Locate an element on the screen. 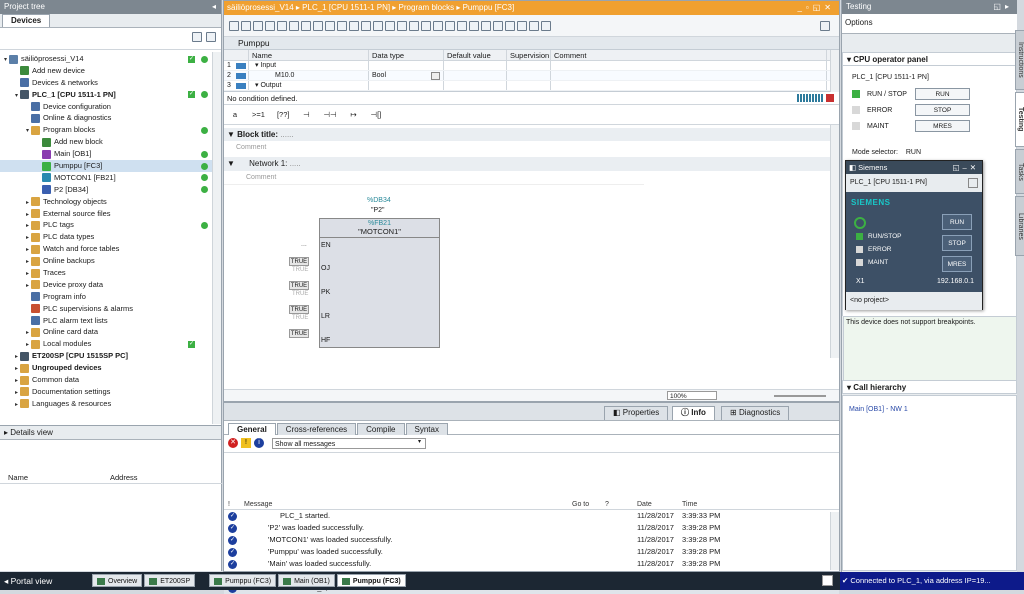 The image size is (1024, 594). breadcrumb-3: Pumppu [FC3] is located at coordinates (489, 7).